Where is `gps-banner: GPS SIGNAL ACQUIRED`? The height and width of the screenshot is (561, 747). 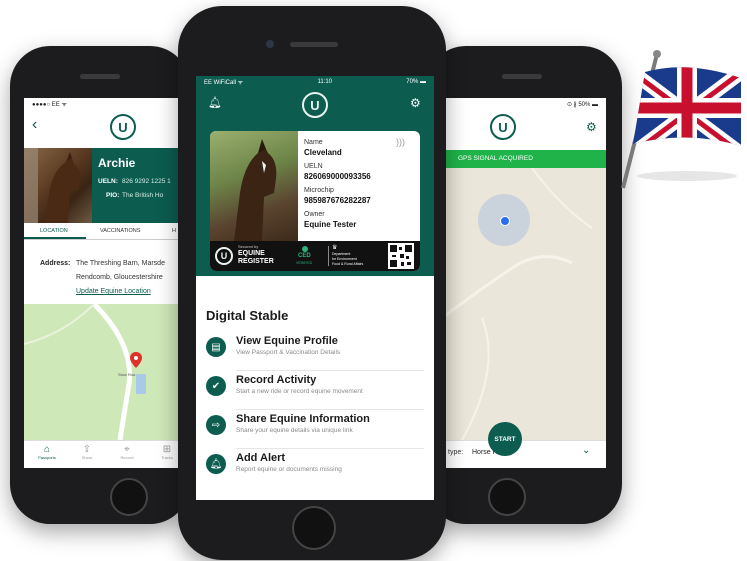 gps-banner: GPS SIGNAL ACQUIRED is located at coordinates (524, 159).